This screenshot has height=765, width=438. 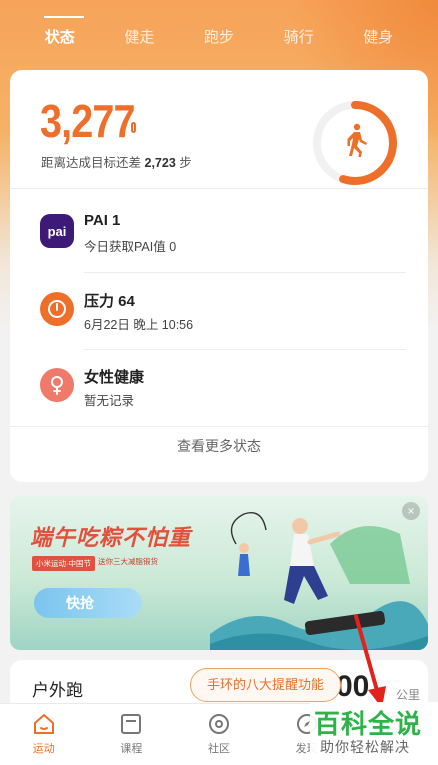 What do you see at coordinates (63, 563) in the screenshot?
I see `banner-tag: 小米运动·中国节` at bounding box center [63, 563].